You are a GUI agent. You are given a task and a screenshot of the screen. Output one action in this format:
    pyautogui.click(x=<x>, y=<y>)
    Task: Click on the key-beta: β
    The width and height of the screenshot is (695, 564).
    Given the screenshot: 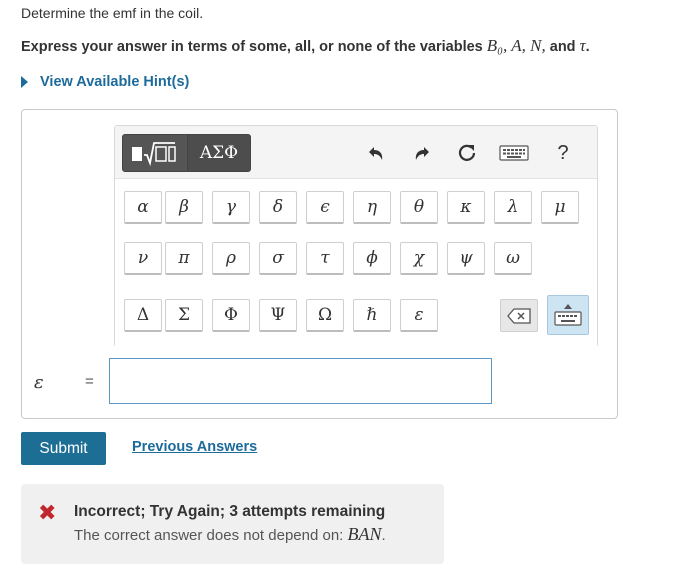 What is the action you would take?
    pyautogui.click(x=184, y=207)
    